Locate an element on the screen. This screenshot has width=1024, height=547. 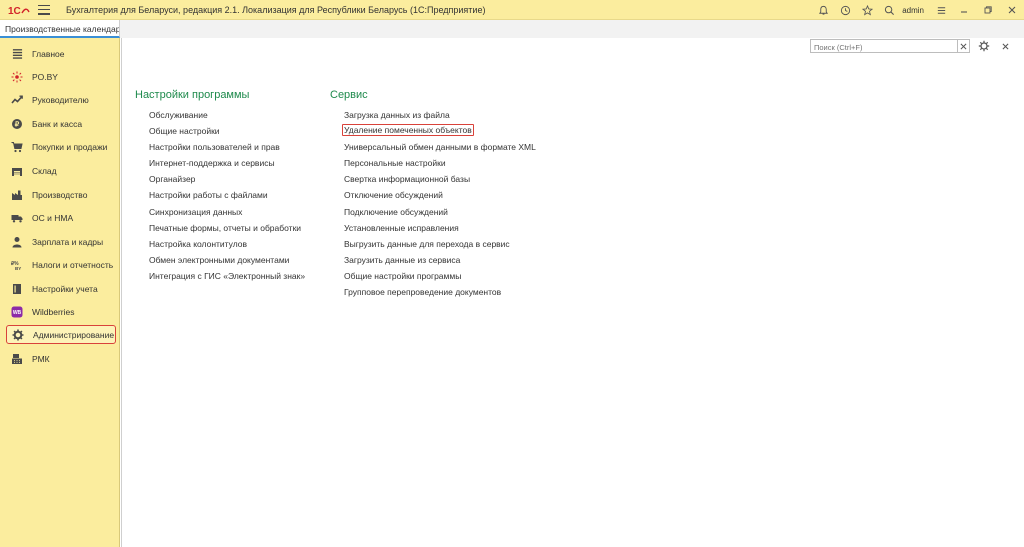
sidebar-item-rmk: РМК is located at coordinates (61, 358).